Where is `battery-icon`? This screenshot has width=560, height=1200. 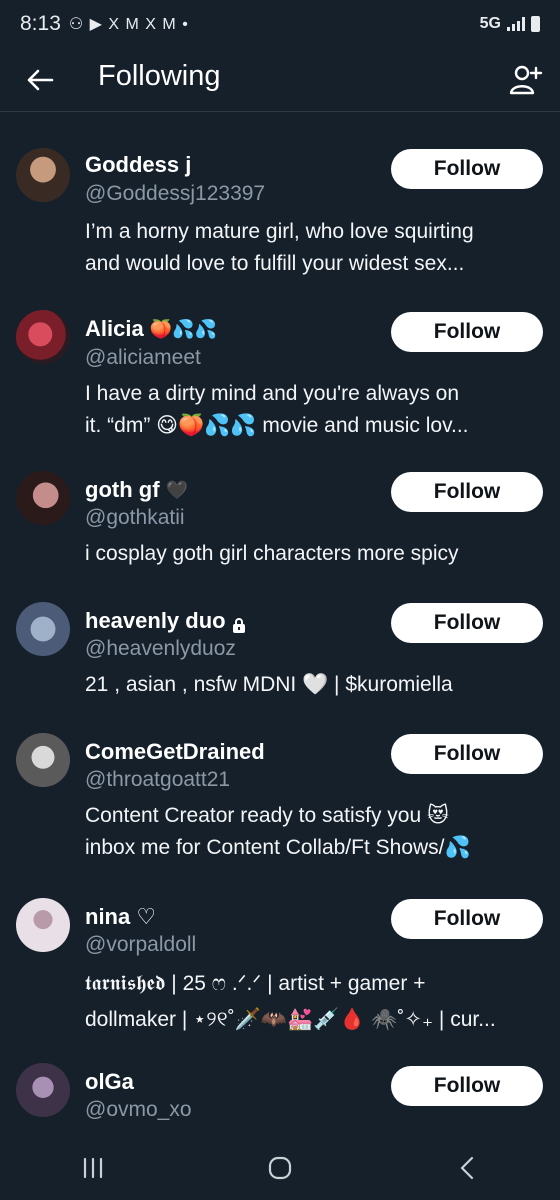 battery-icon is located at coordinates (535, 24).